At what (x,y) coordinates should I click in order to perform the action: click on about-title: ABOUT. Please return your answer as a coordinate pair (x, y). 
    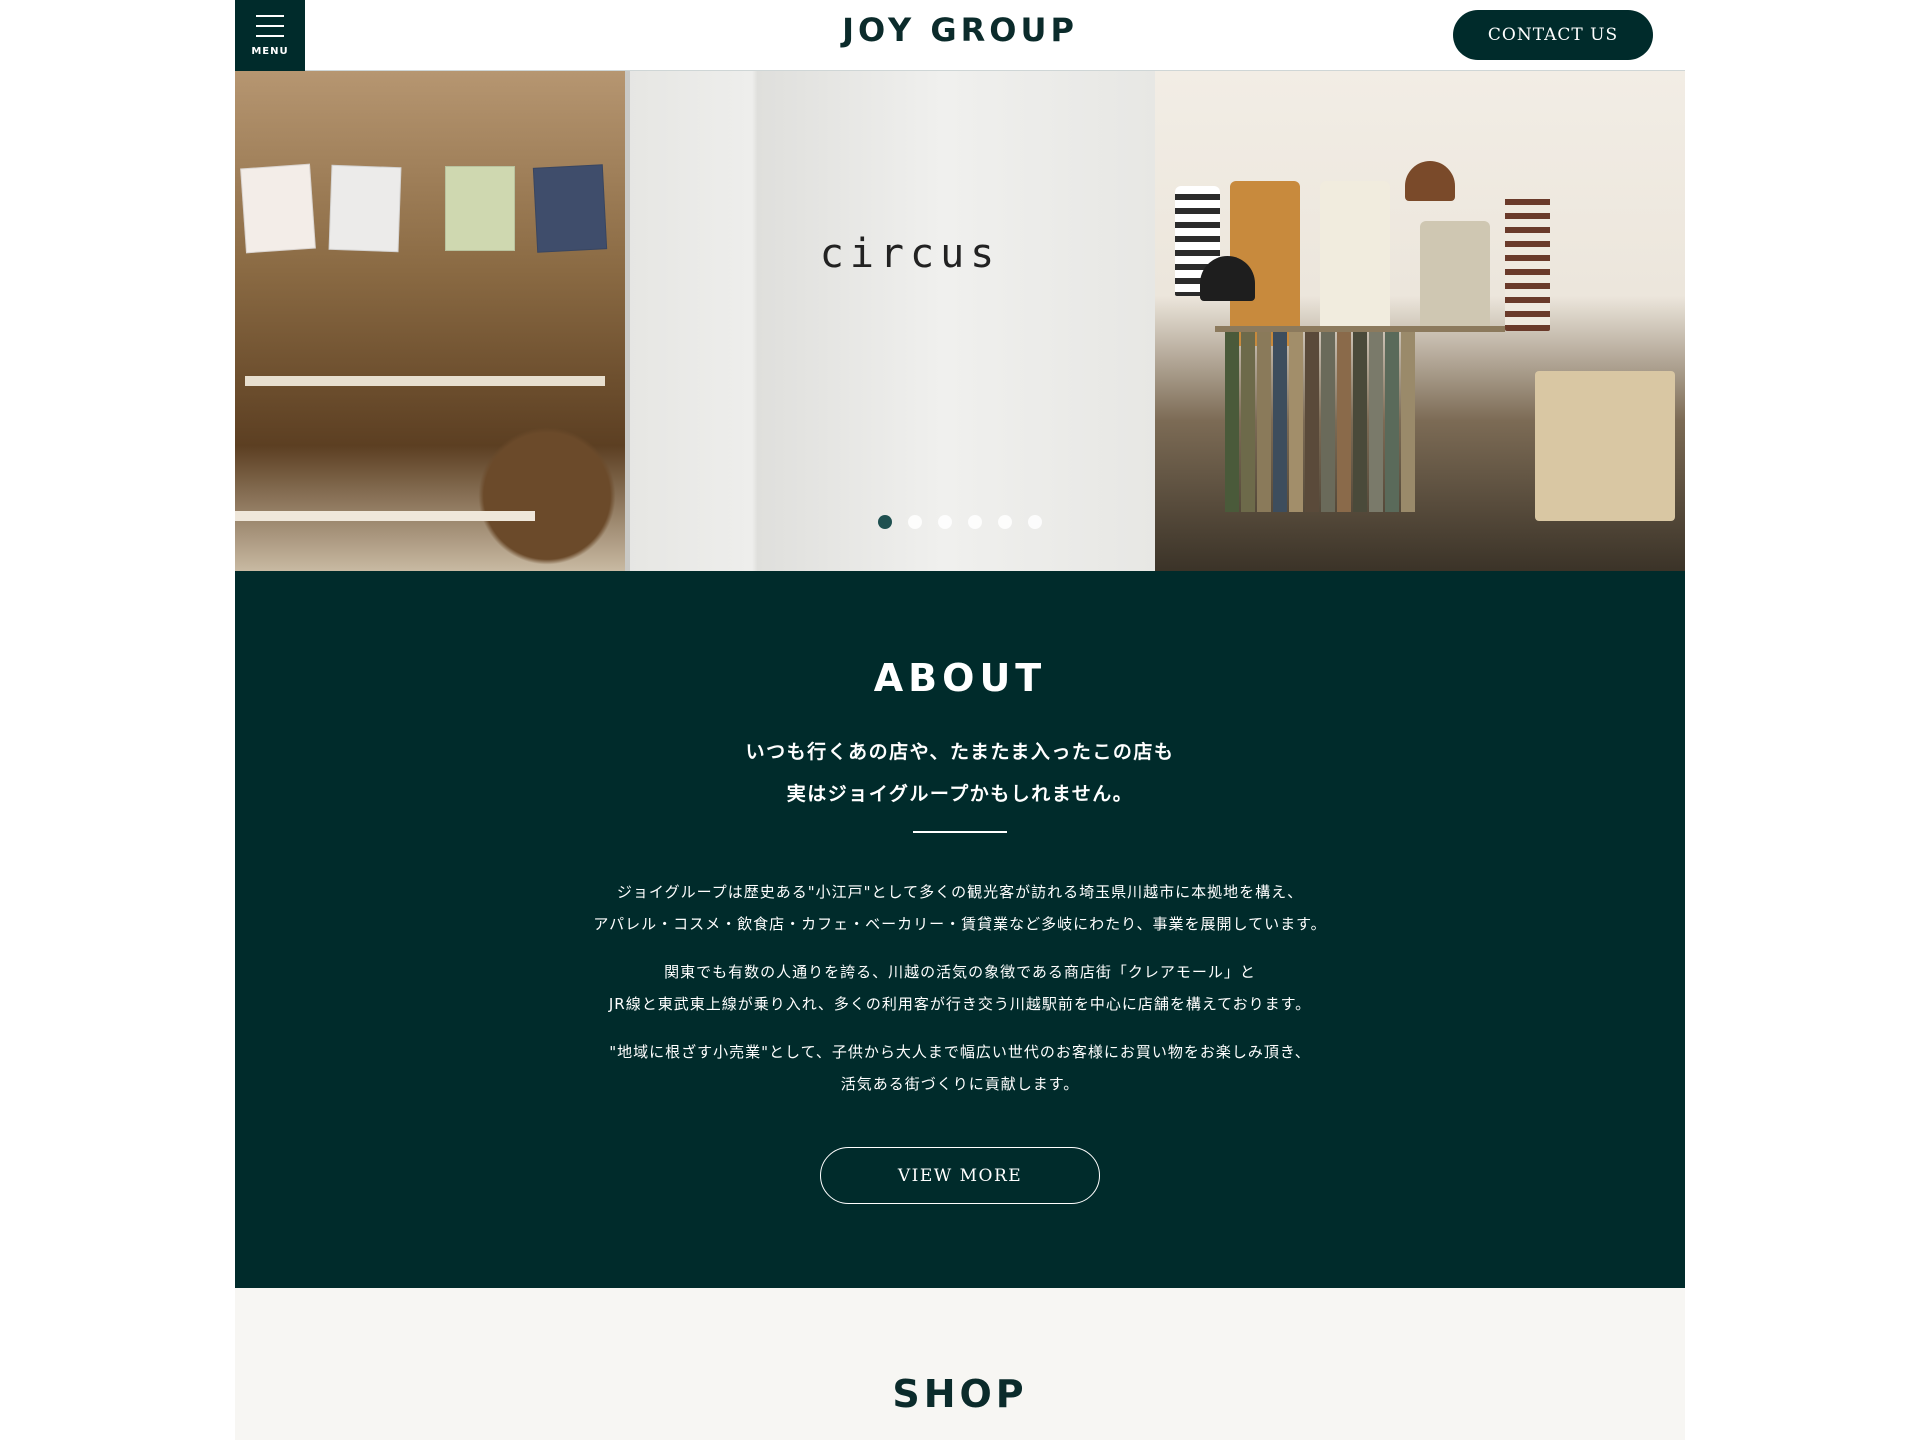
    Looking at the image, I should click on (960, 678).